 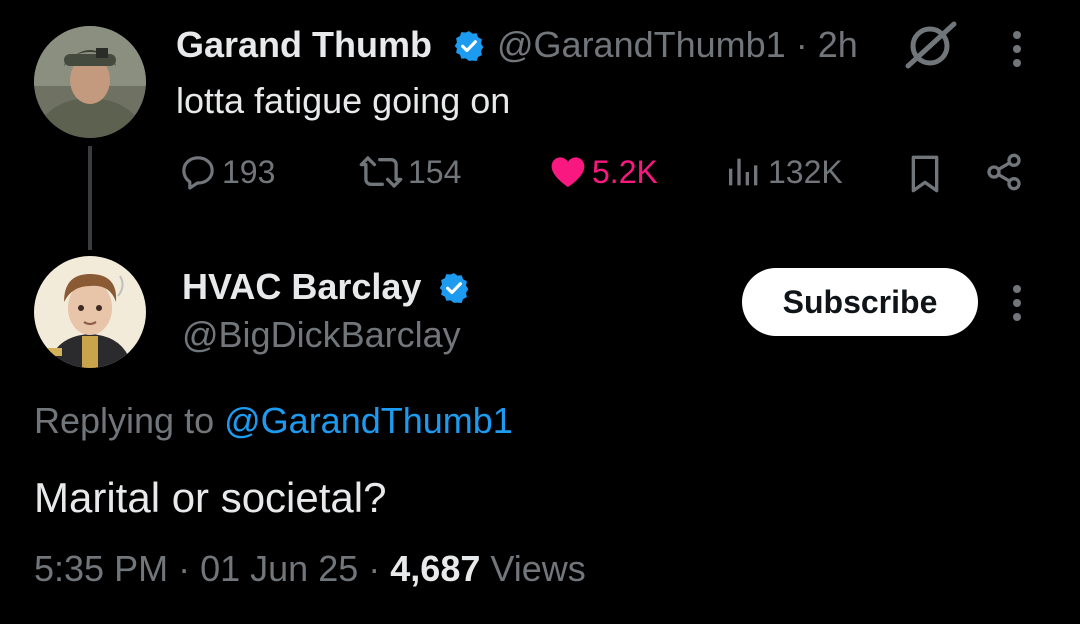 I want to click on parent-author-name: Garand Thumb, so click(x=304, y=45).